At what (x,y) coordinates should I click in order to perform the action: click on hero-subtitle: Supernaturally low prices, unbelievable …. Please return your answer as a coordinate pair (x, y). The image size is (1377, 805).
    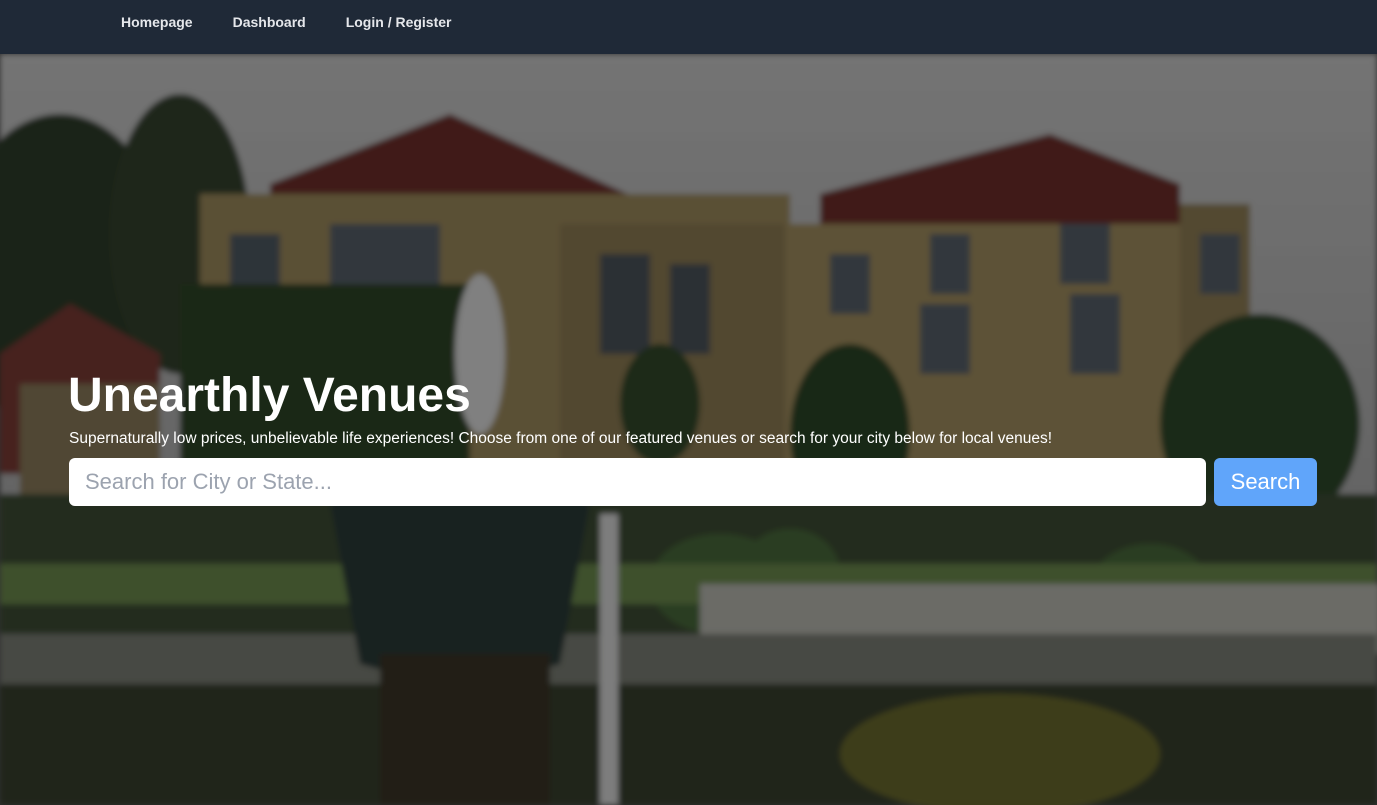
    Looking at the image, I should click on (561, 438).